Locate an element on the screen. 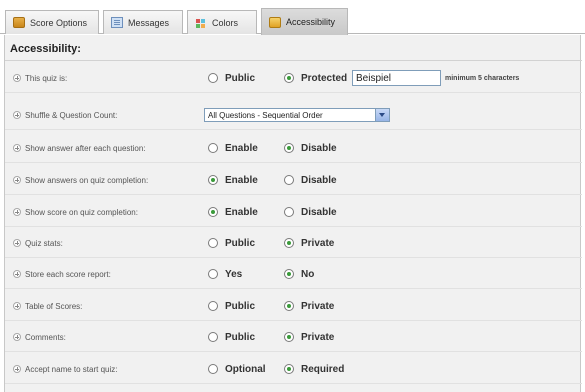  label-text: Shuffle & Question Count: is located at coordinates (71, 115).